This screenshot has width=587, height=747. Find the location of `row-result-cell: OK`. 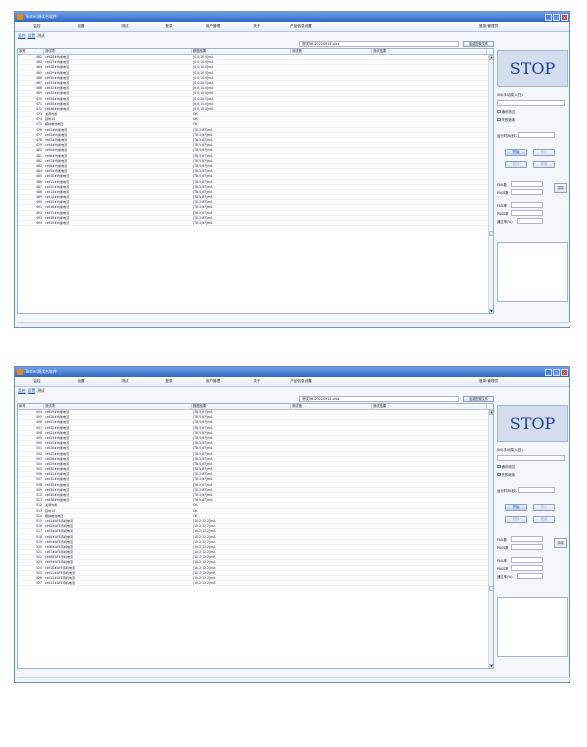

row-result-cell: OK is located at coordinates (195, 505).